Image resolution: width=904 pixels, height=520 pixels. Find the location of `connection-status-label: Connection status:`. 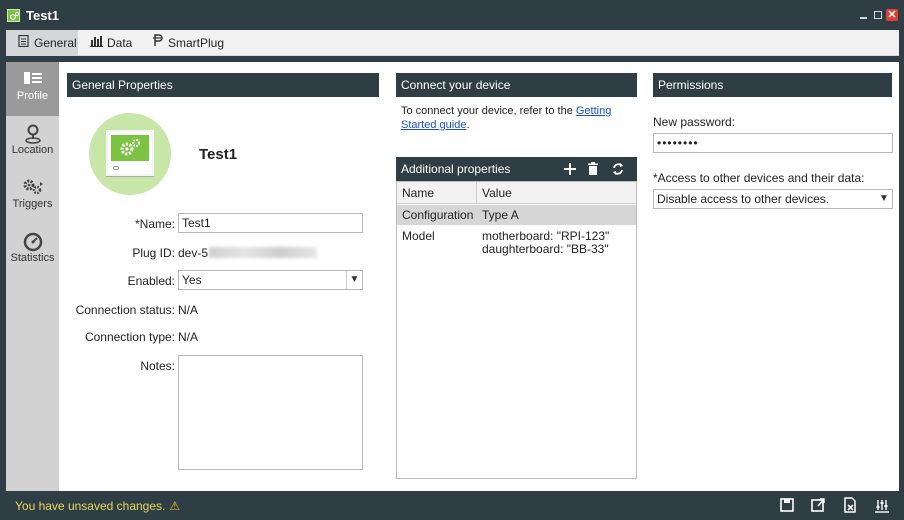

connection-status-label: Connection status: is located at coordinates (125, 310).